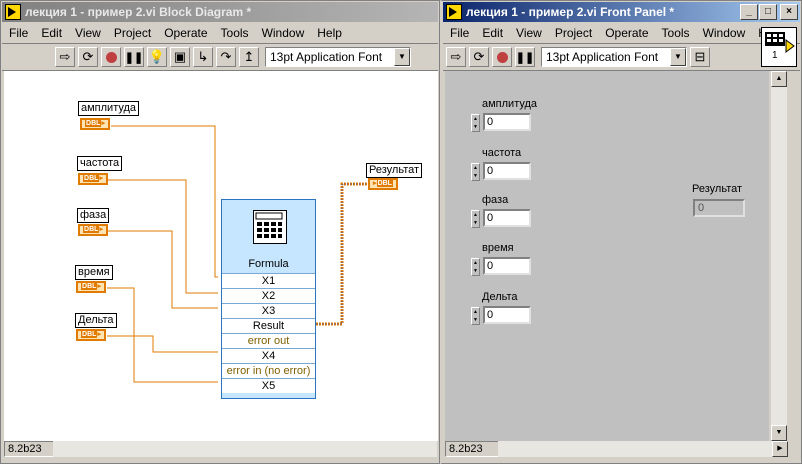 Image resolution: width=802 pixels, height=464 pixels. Describe the element at coordinates (779, 433) in the screenshot. I see `scroll-down-icon: ▼` at that location.